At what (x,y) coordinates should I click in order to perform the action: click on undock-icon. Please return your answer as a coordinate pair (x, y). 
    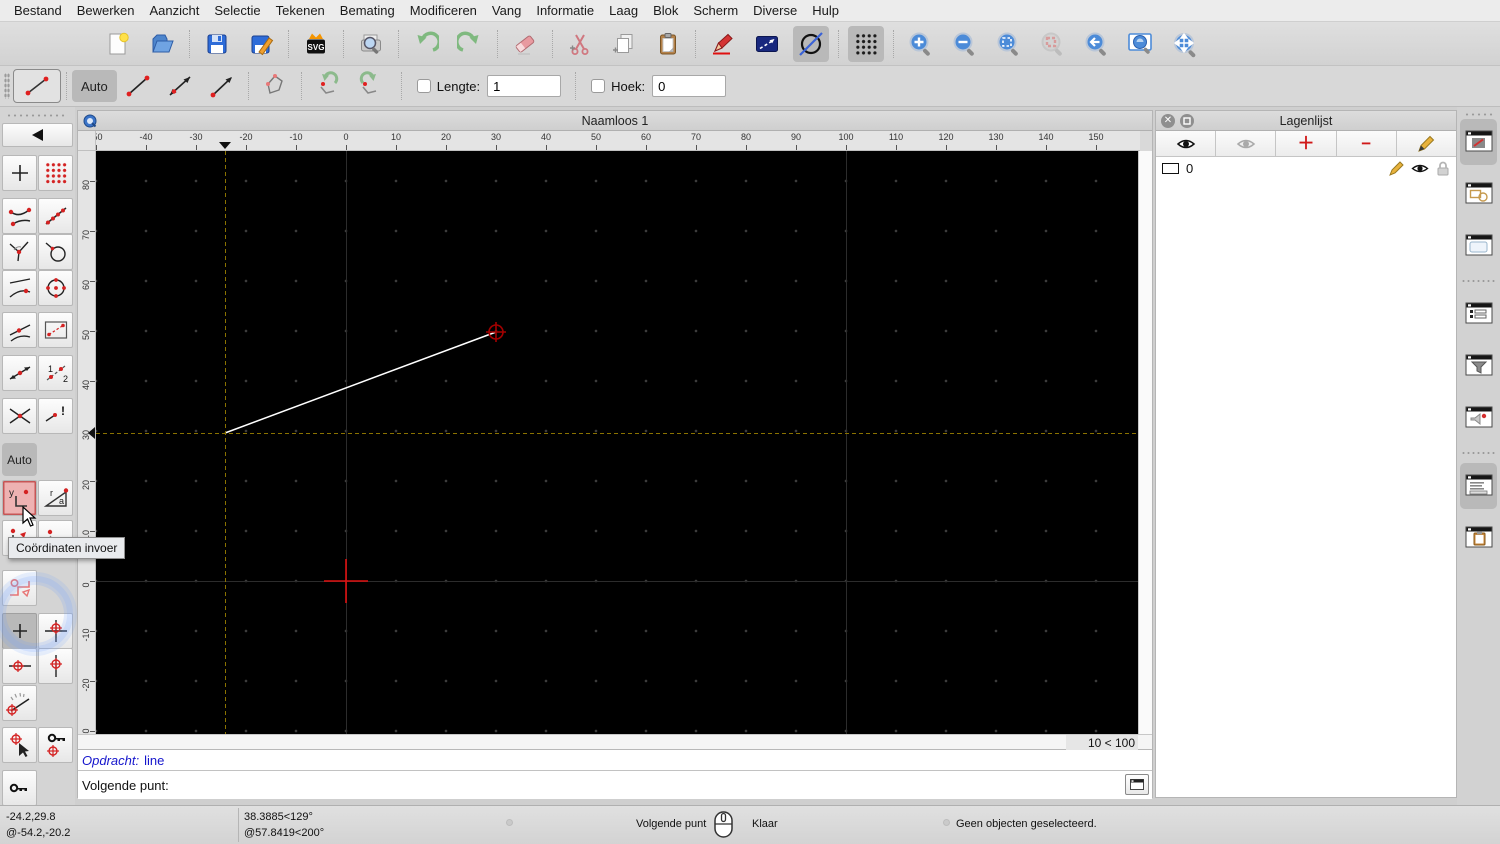
    Looking at the image, I should click on (1187, 120).